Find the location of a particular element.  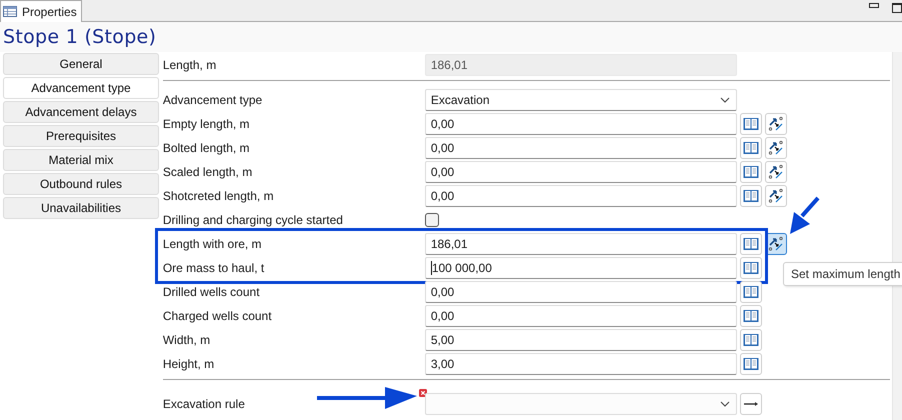

field-label: Ore mass to haul, t is located at coordinates (213, 268).